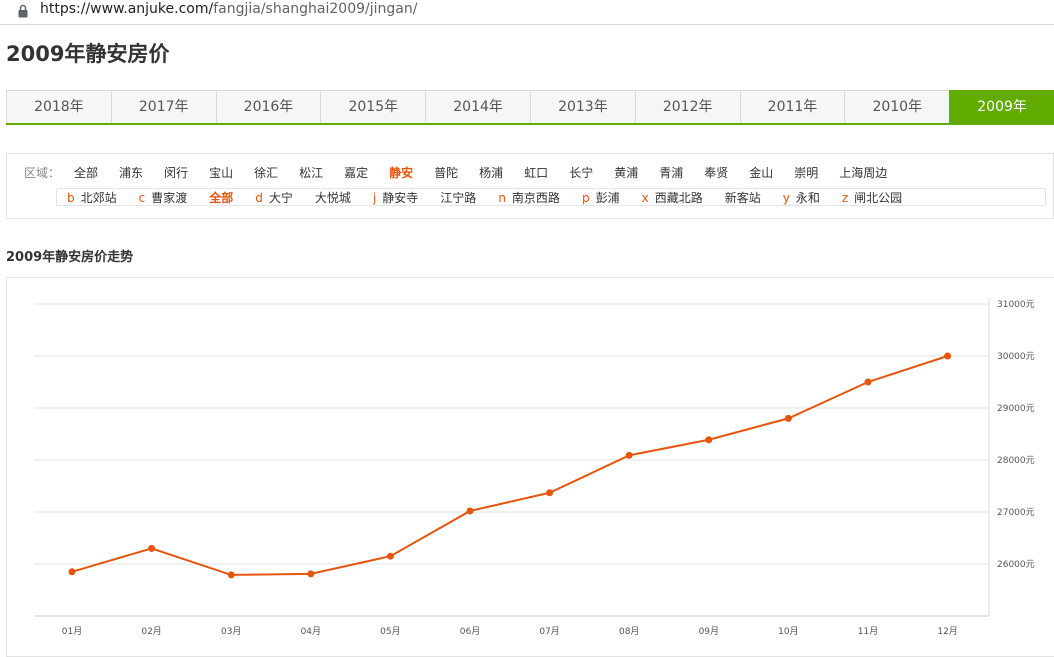  I want to click on region-item: 闵行, so click(176, 172).